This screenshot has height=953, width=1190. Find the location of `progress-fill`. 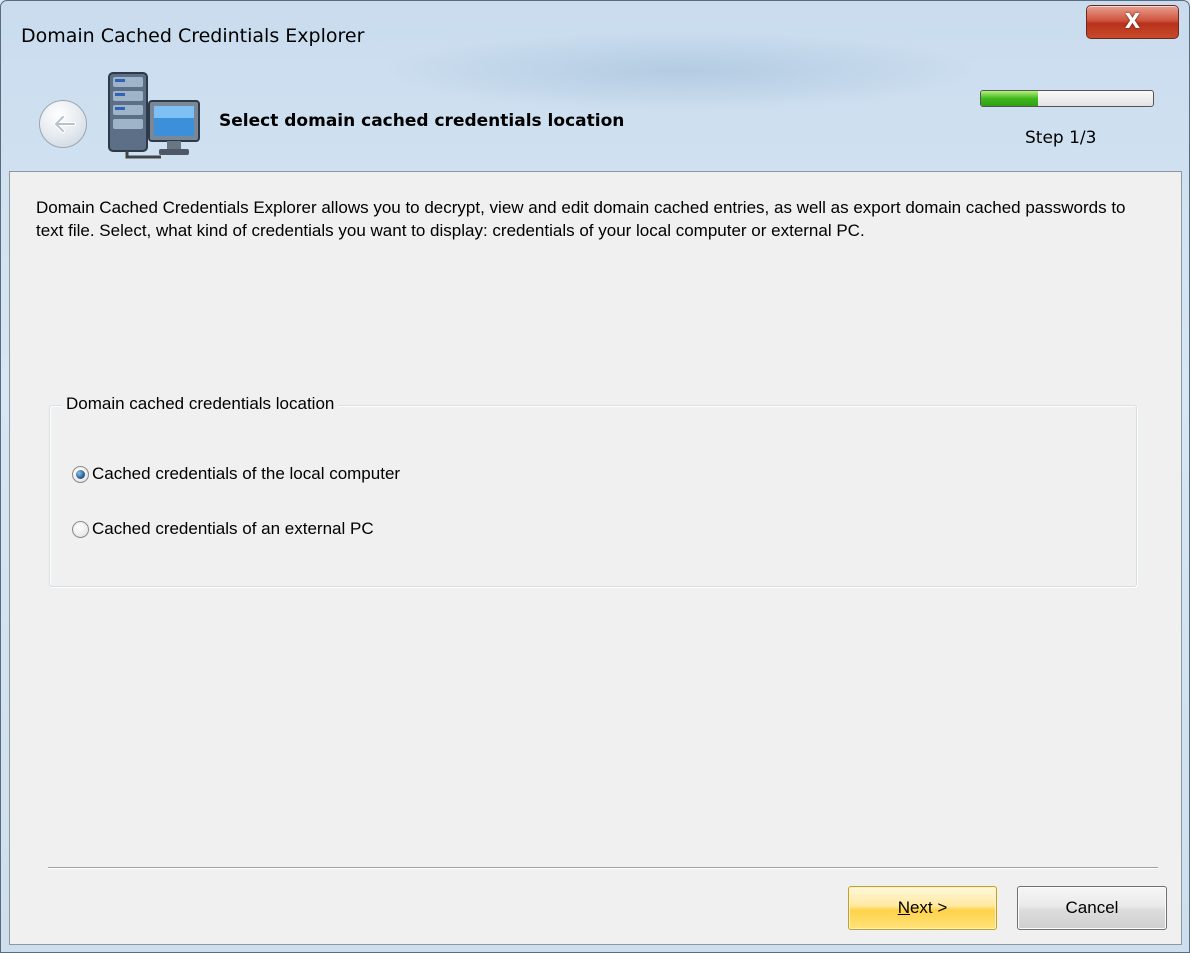

progress-fill is located at coordinates (1009, 98).